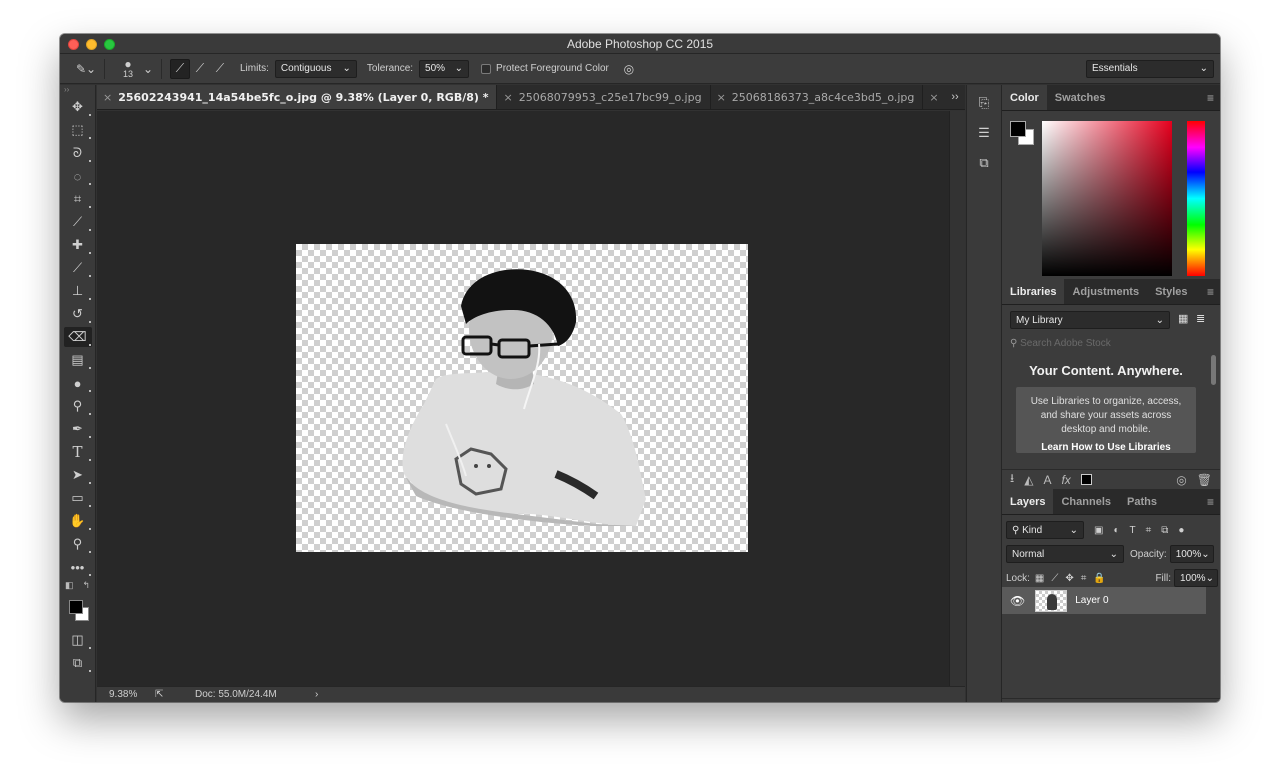 Image resolution: width=1280 pixels, height=784 pixels. What do you see at coordinates (1065, 554) in the screenshot?
I see `blend-mode-dropdown: Normal ⌄` at bounding box center [1065, 554].